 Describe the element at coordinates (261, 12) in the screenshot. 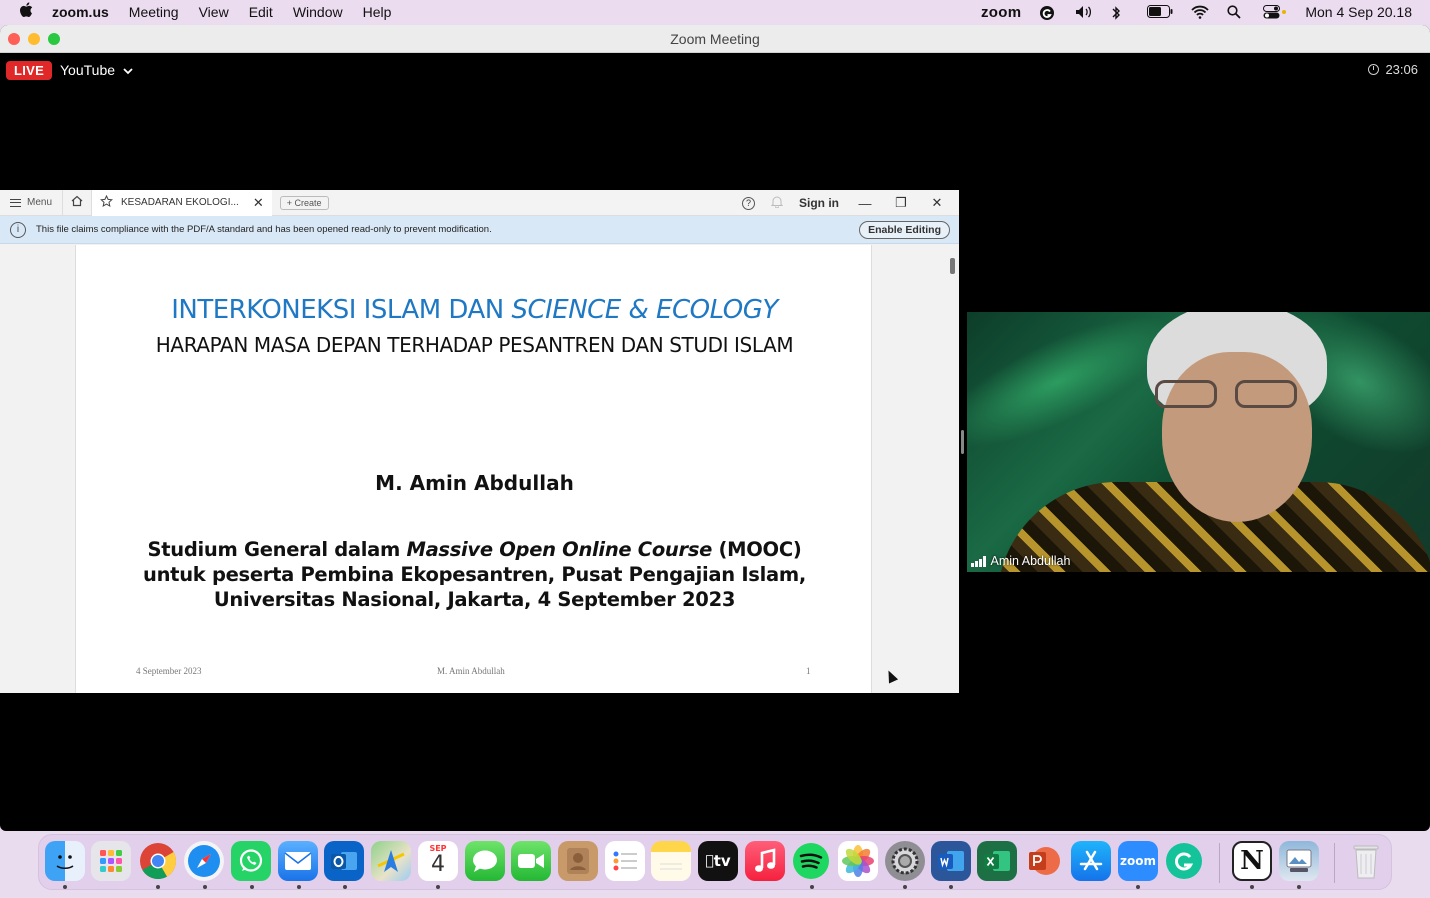

I see `menu-edit: Edit` at that location.